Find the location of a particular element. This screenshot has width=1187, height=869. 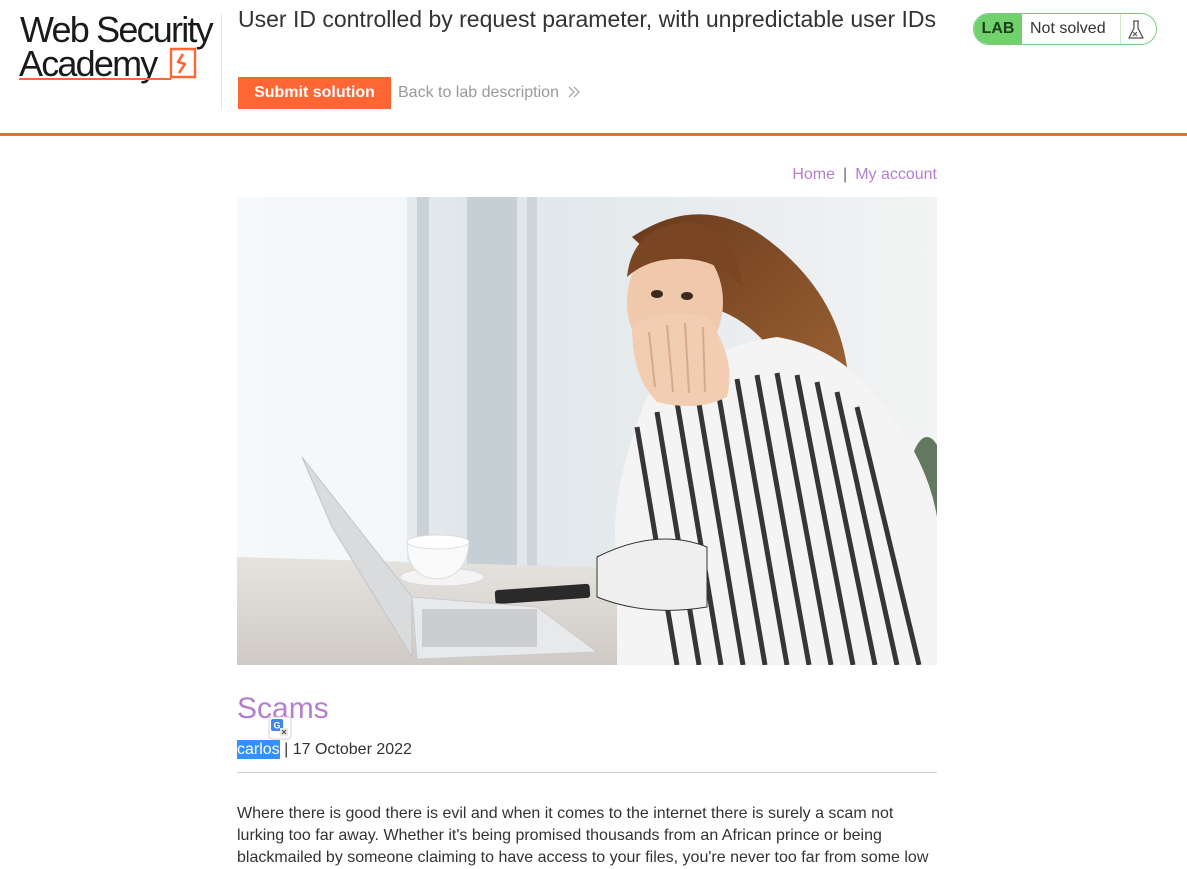

double-chevron-right-icon is located at coordinates (574, 92).